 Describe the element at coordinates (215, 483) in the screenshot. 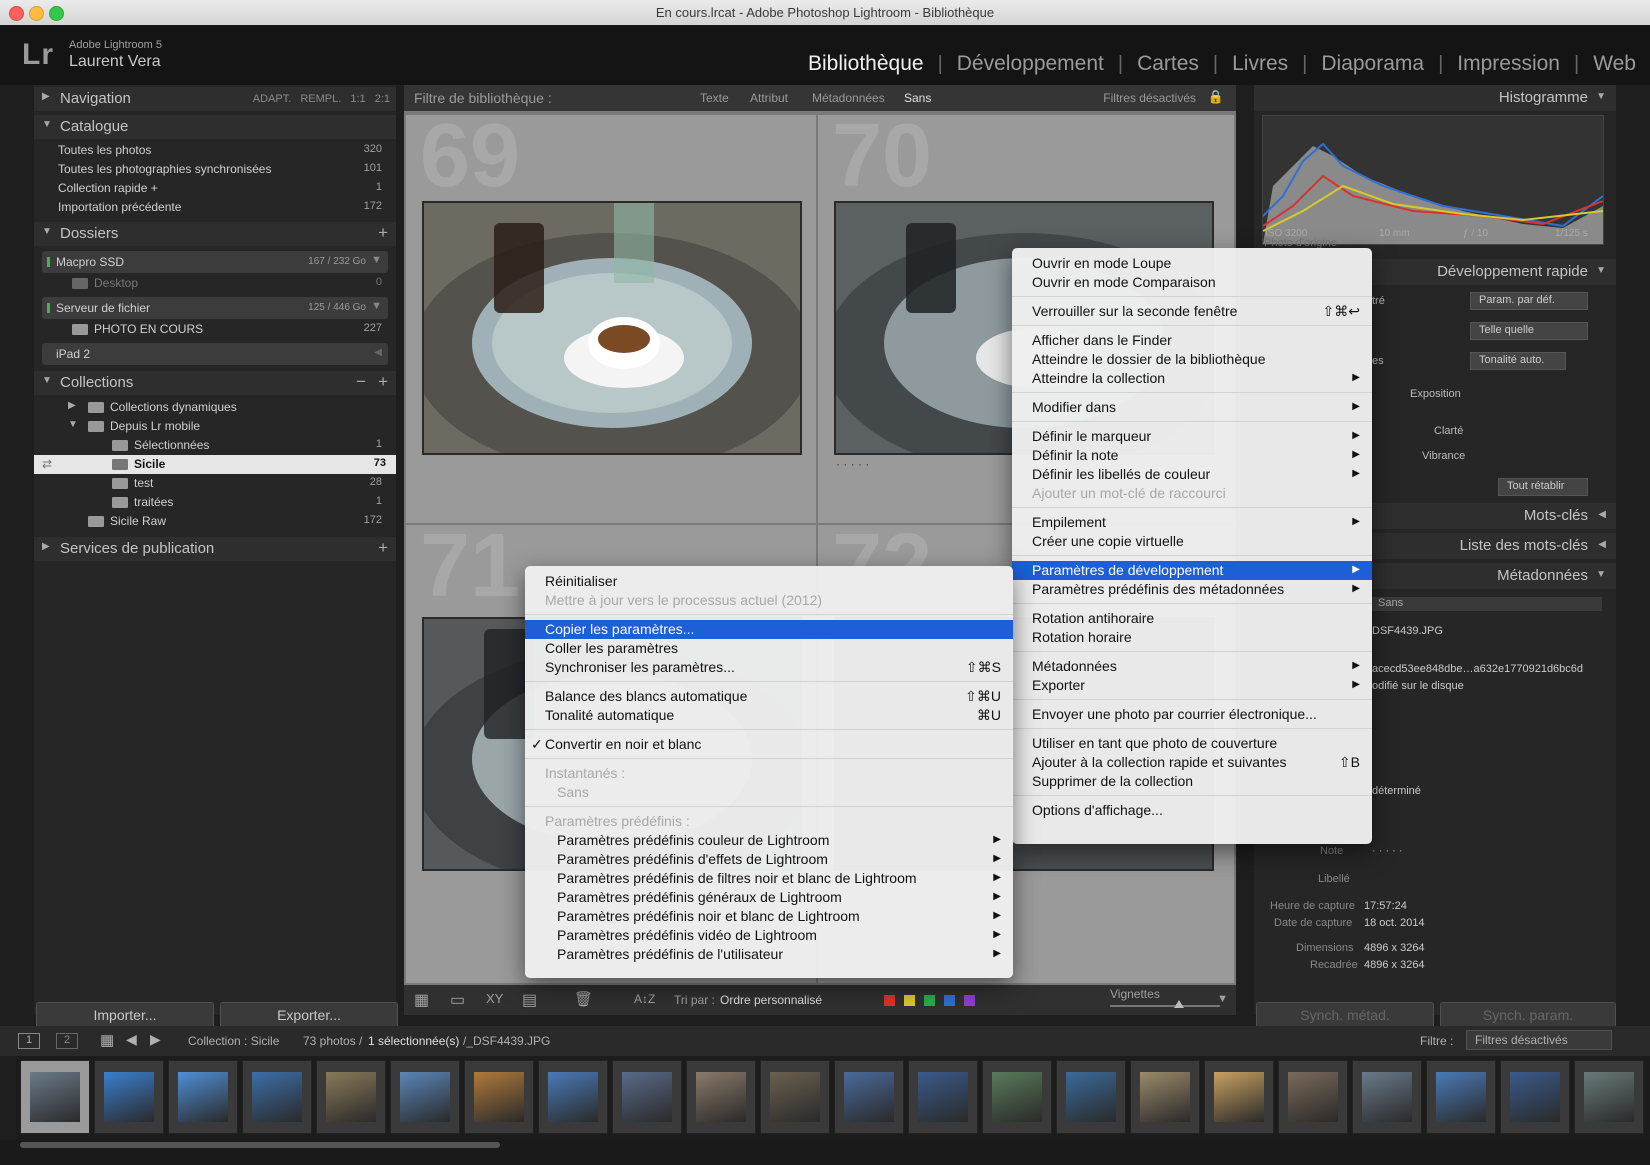

I see `collection-test: test 28` at that location.